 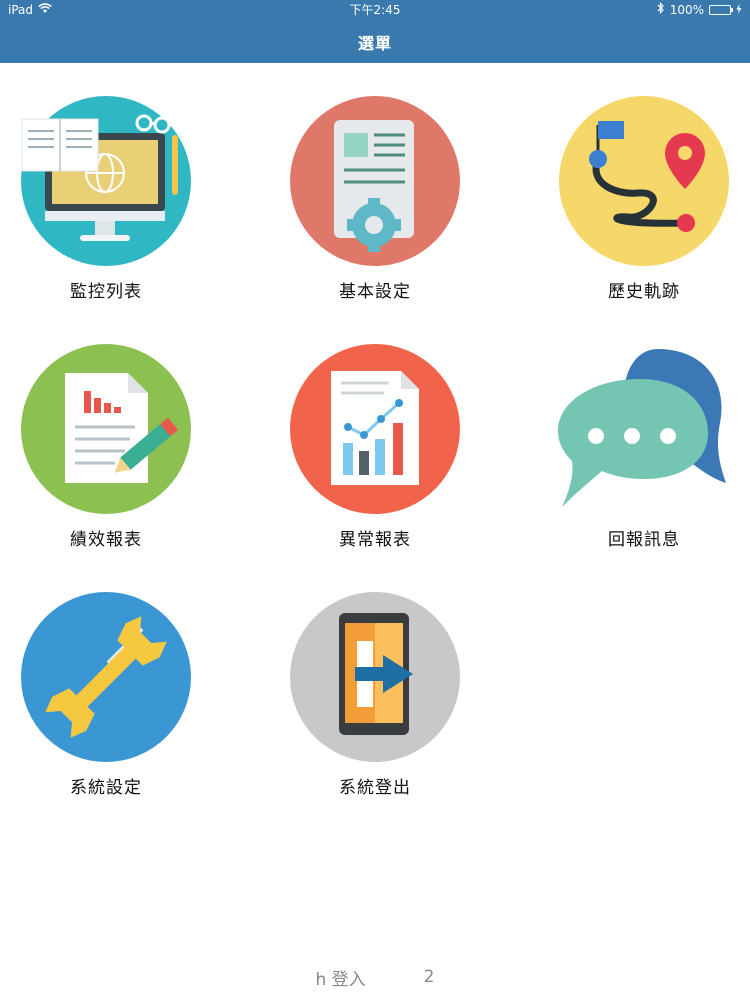 I want to click on navigation-bar: iPad 下午2:45 100% 選單, so click(x=375, y=31).